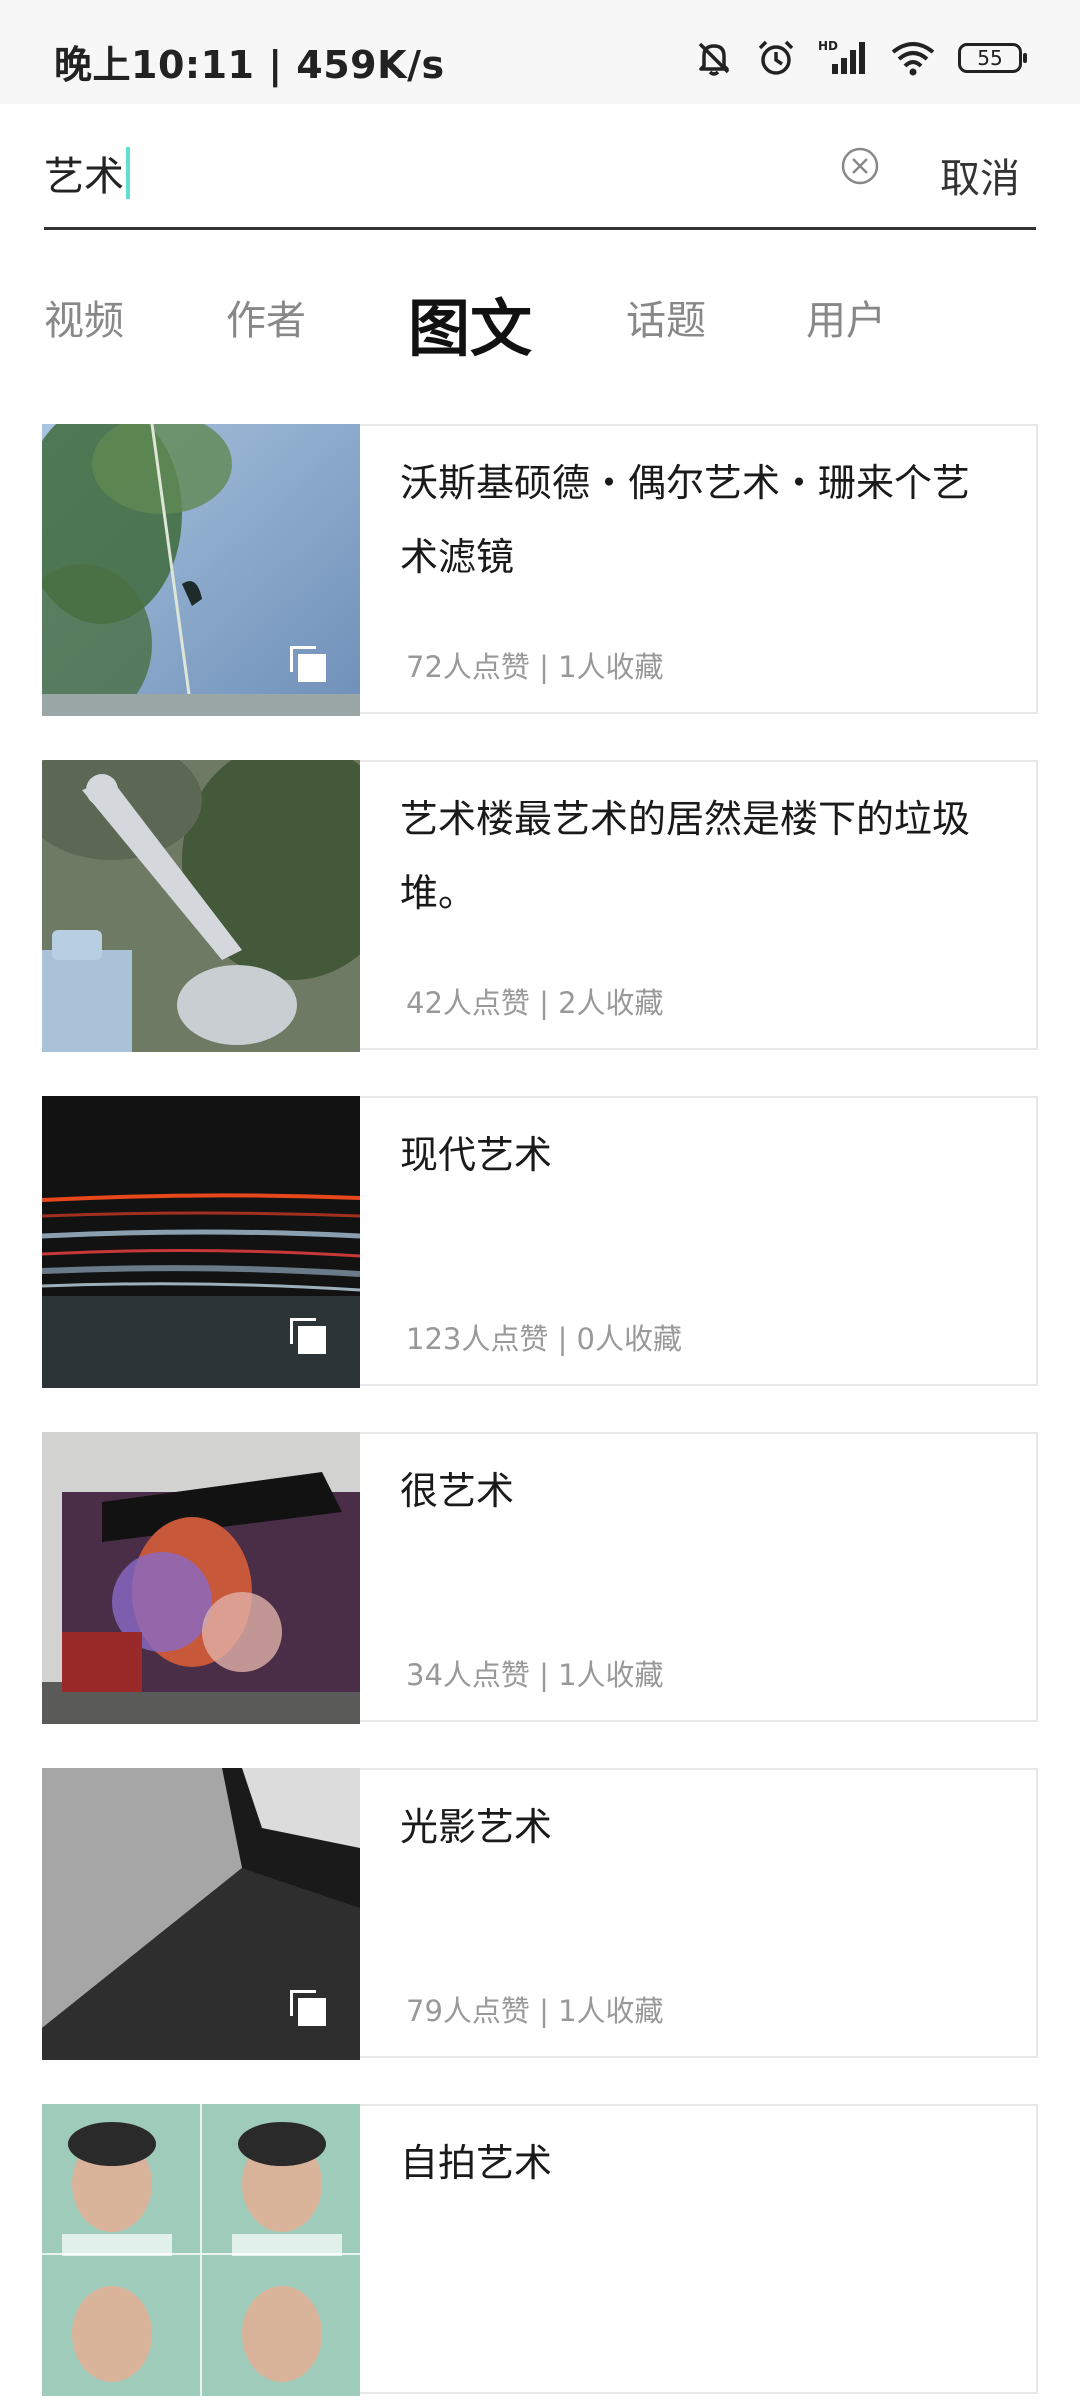 The width and height of the screenshot is (1080, 2400). I want to click on clear-search-icon, so click(860, 166).